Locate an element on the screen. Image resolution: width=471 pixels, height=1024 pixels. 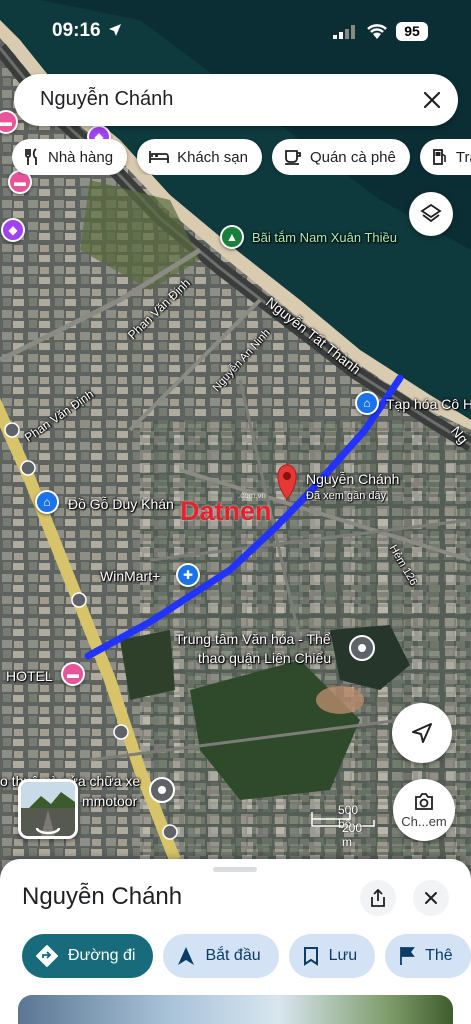
label-repair-shop: mmotoor is located at coordinates (110, 801).